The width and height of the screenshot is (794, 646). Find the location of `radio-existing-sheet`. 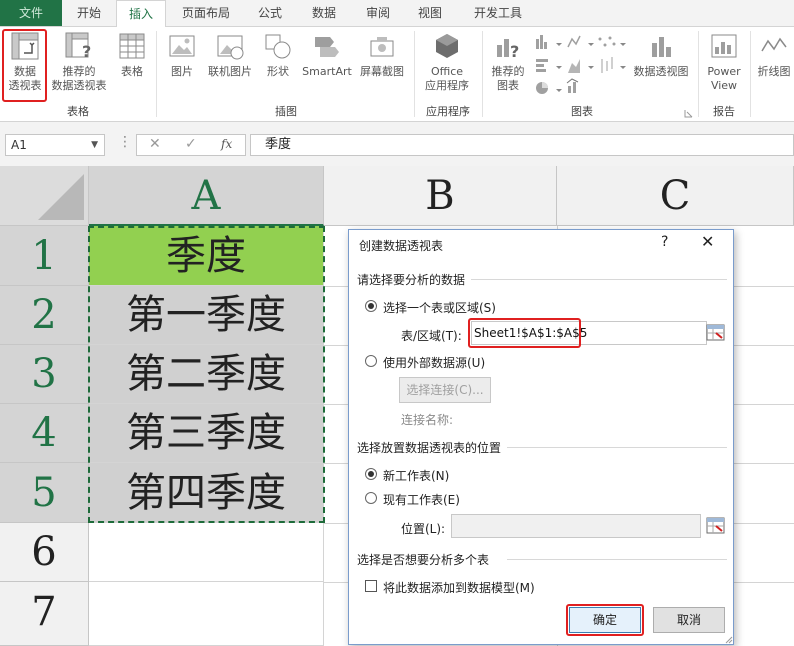

radio-existing-sheet is located at coordinates (371, 498).